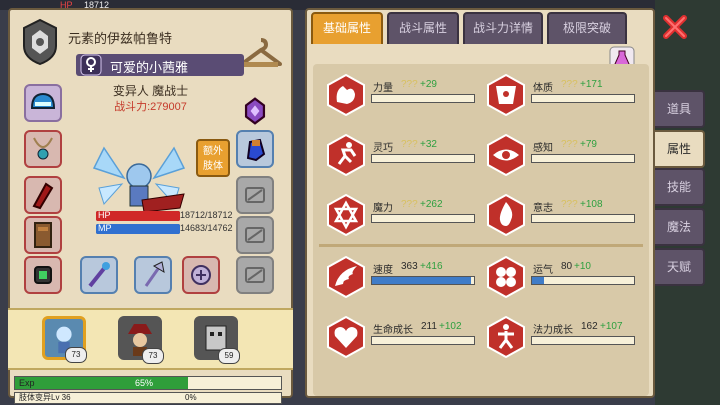  What do you see at coordinates (45, 397) in the screenshot?
I see `limb-mutation-label: 肢体变异Lv 36` at bounding box center [45, 397].